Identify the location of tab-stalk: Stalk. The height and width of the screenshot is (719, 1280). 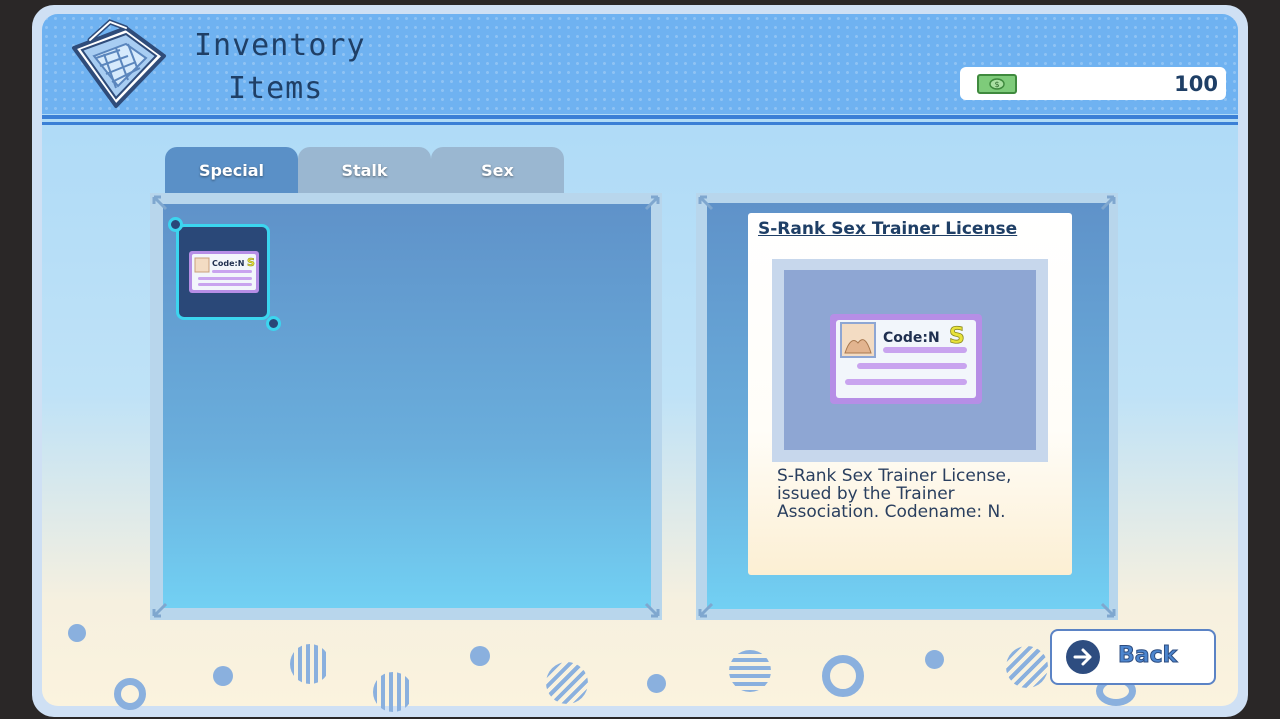
(364, 170).